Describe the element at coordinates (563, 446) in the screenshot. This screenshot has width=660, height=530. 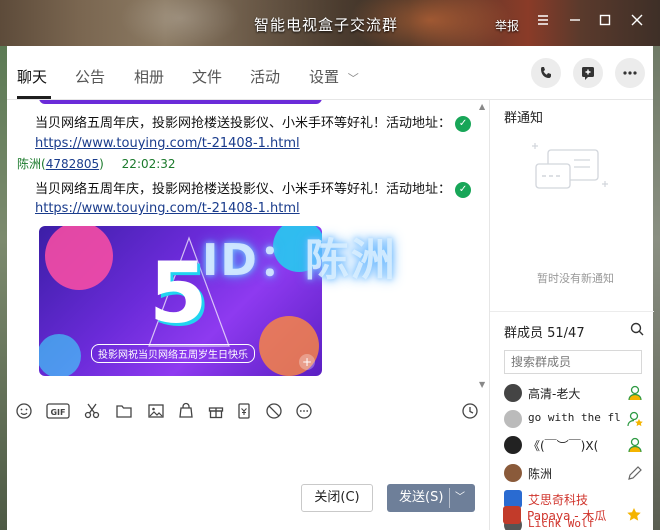
I see `member-name: 《(￣︶￣)X(` at that location.